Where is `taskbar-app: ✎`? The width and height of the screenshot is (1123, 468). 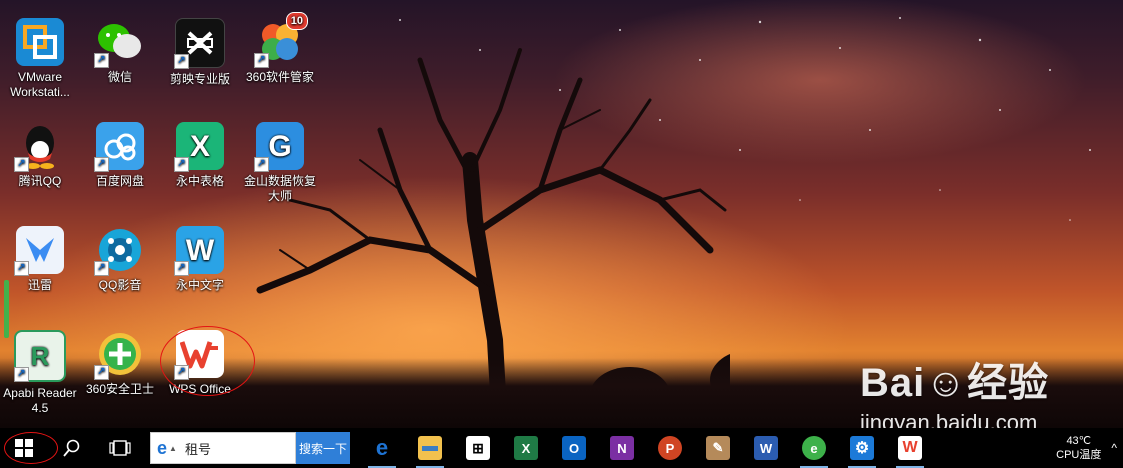
taskbar-app: ✎ is located at coordinates (718, 448).